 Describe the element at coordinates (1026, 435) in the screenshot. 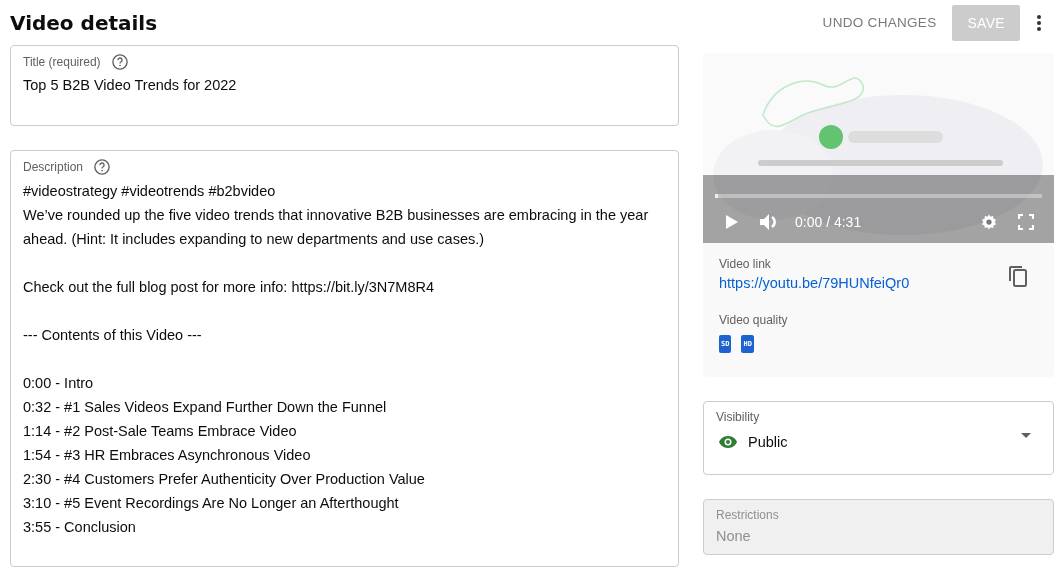

I see `dropdown-arrow-icon` at that location.